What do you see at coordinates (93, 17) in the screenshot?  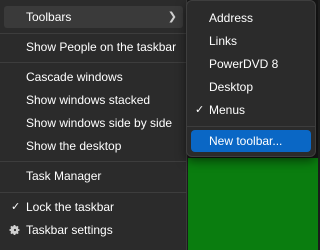 I see `menu-item-toolbars: Toolbars ❯` at bounding box center [93, 17].